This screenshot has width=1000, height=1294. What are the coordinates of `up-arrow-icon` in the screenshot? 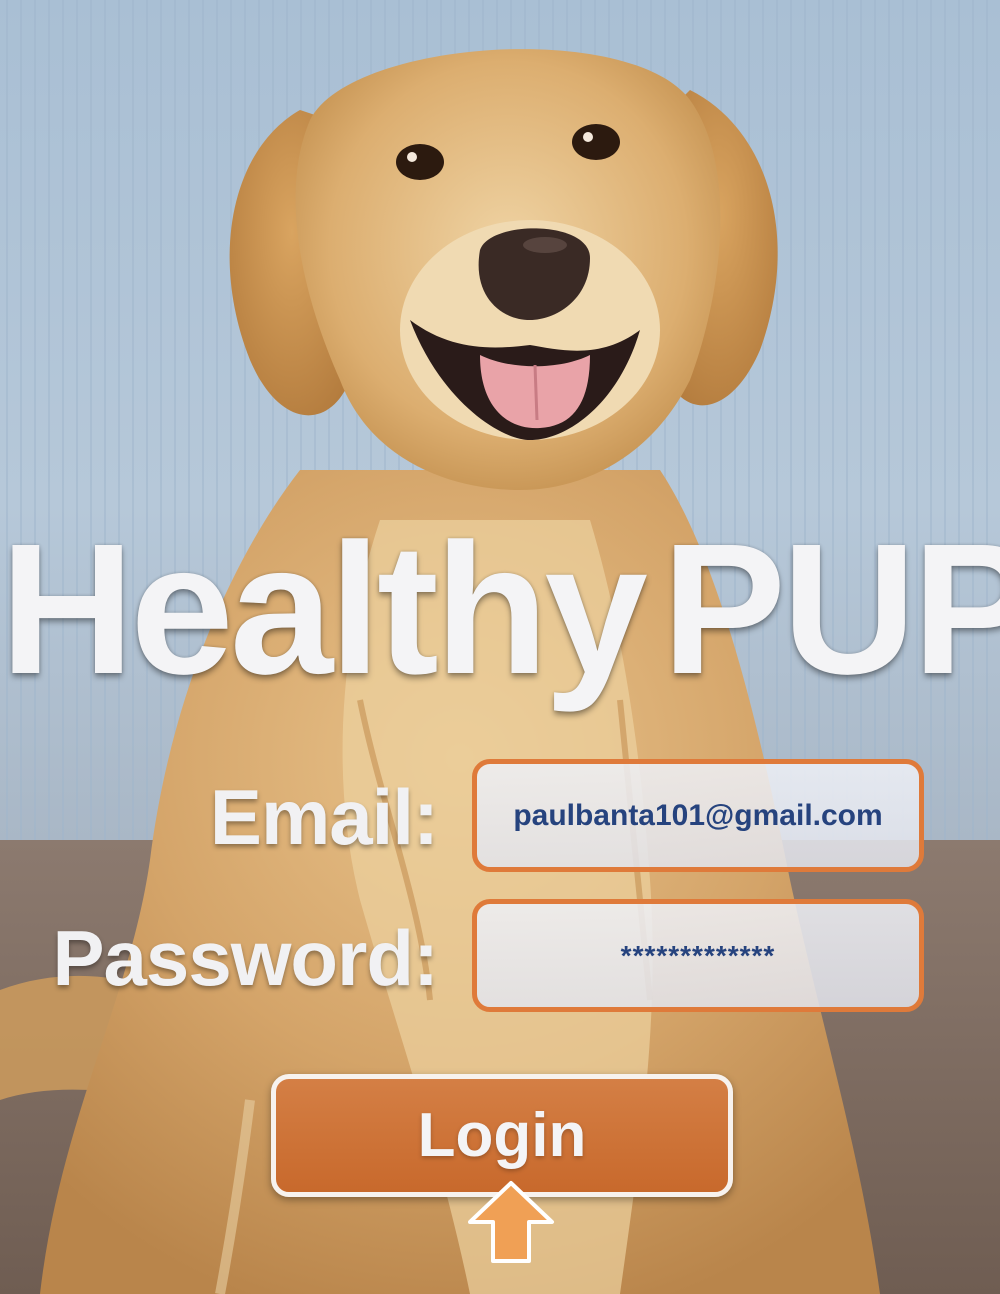 It's located at (511, 1222).